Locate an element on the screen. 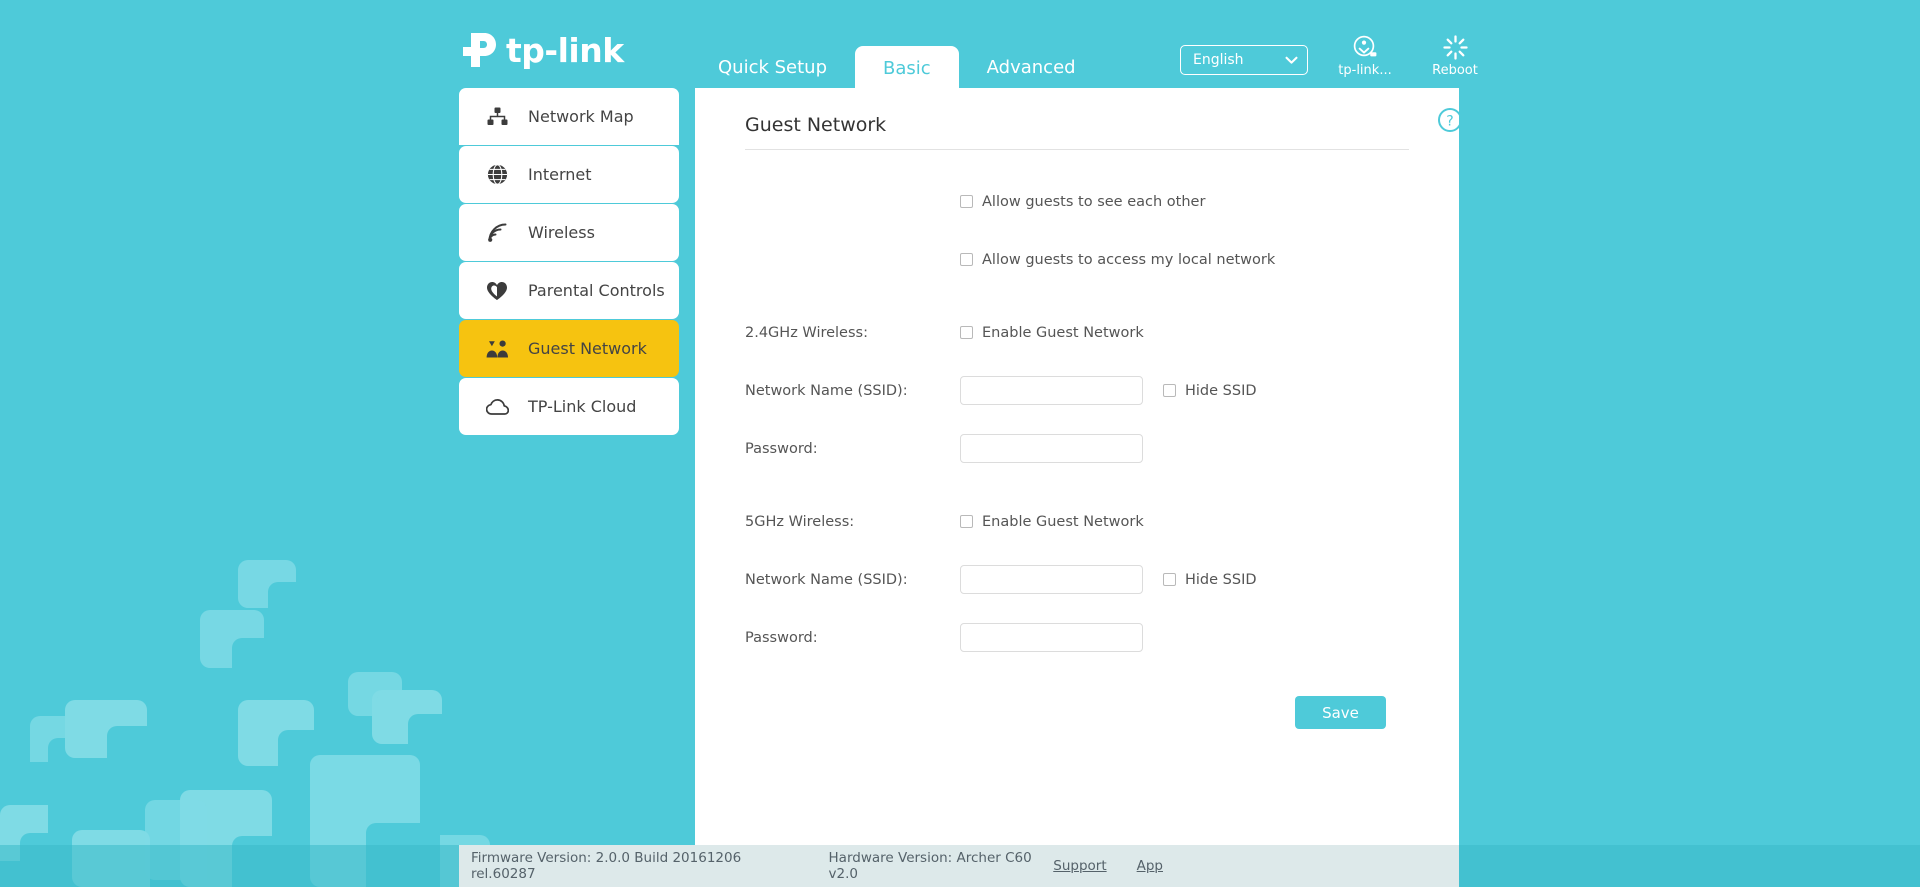  heart-icon is located at coordinates (497, 291).